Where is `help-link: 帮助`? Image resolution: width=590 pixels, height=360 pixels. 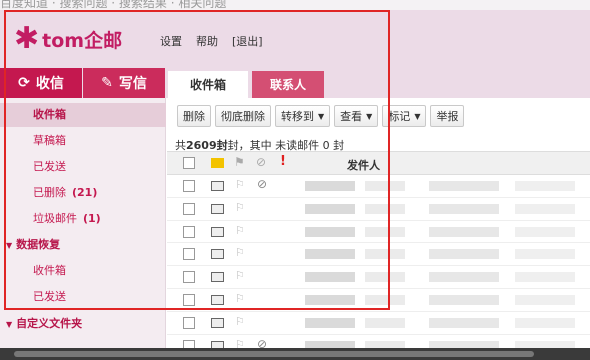
help-link: 帮助 is located at coordinates (207, 41).